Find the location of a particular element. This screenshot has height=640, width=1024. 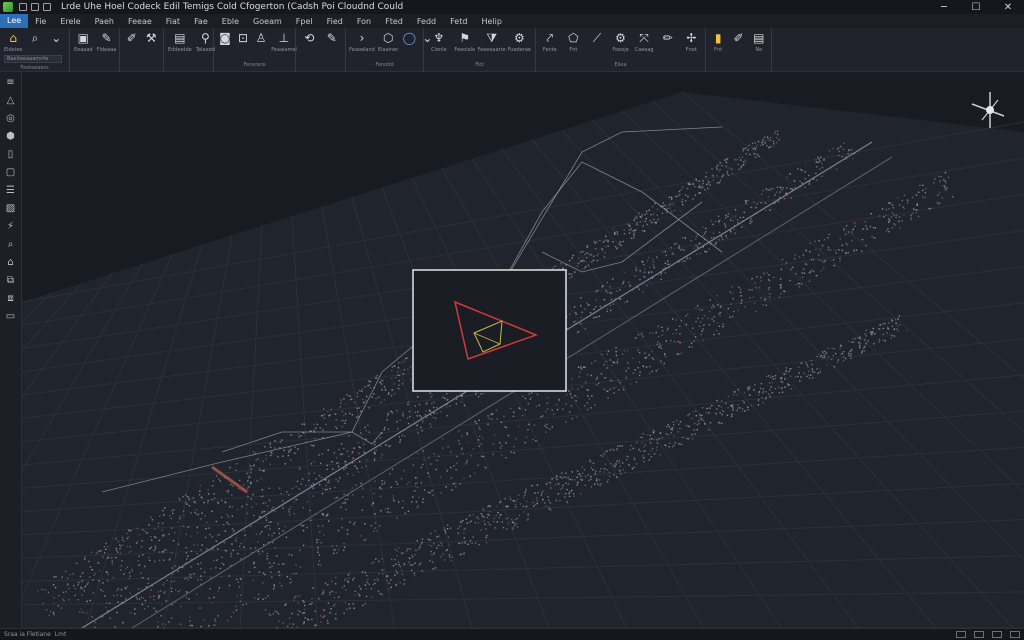

scale-icon: ⧈ is located at coordinates (11, 298).